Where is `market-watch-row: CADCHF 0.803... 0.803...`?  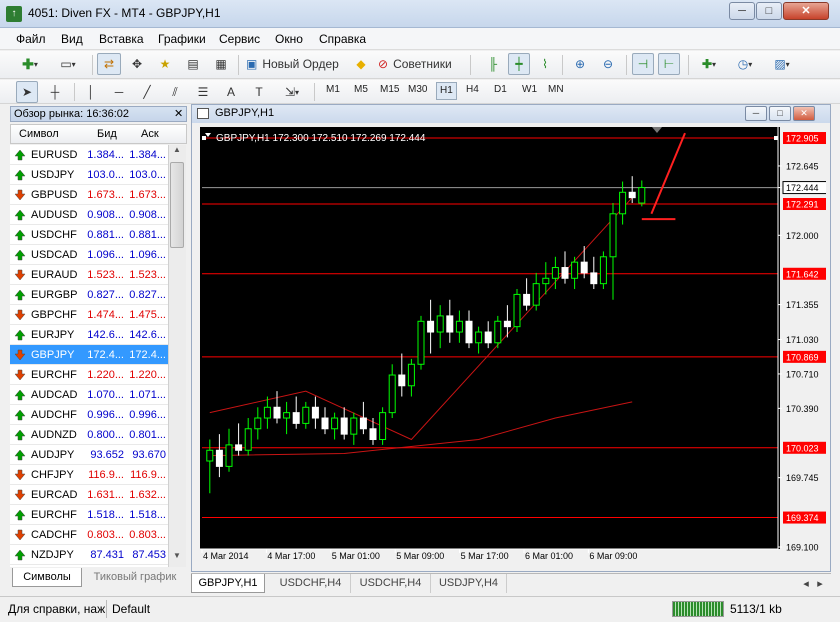 market-watch-row: CADCHF 0.803... 0.803... is located at coordinates (89, 535).